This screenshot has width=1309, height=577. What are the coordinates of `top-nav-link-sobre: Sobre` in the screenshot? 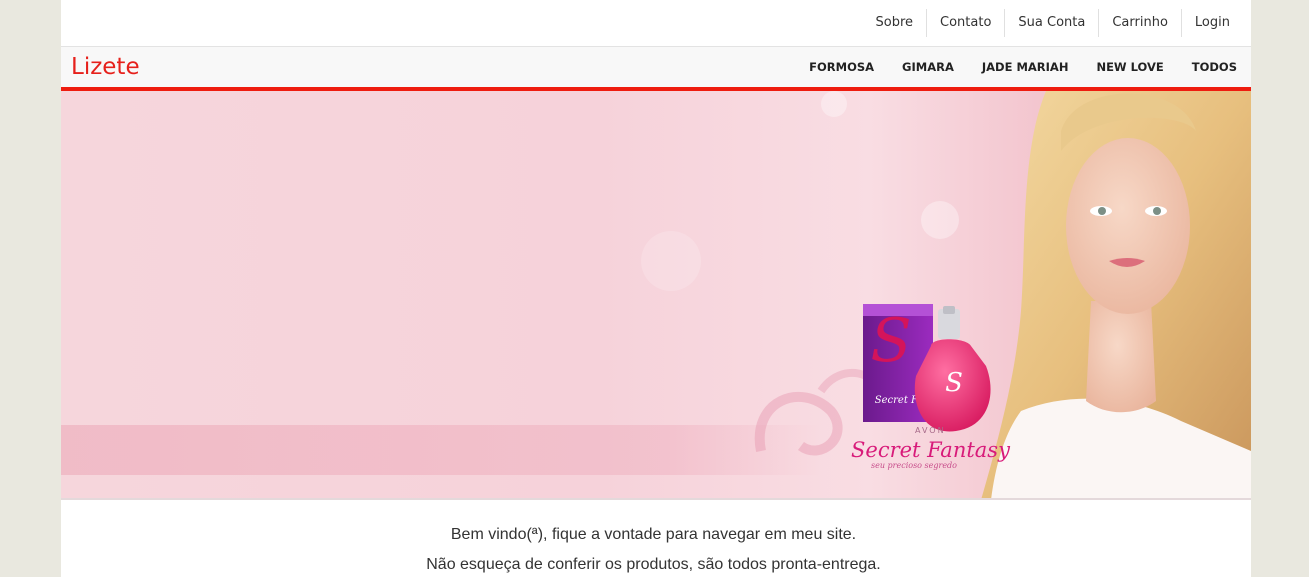 It's located at (895, 23).